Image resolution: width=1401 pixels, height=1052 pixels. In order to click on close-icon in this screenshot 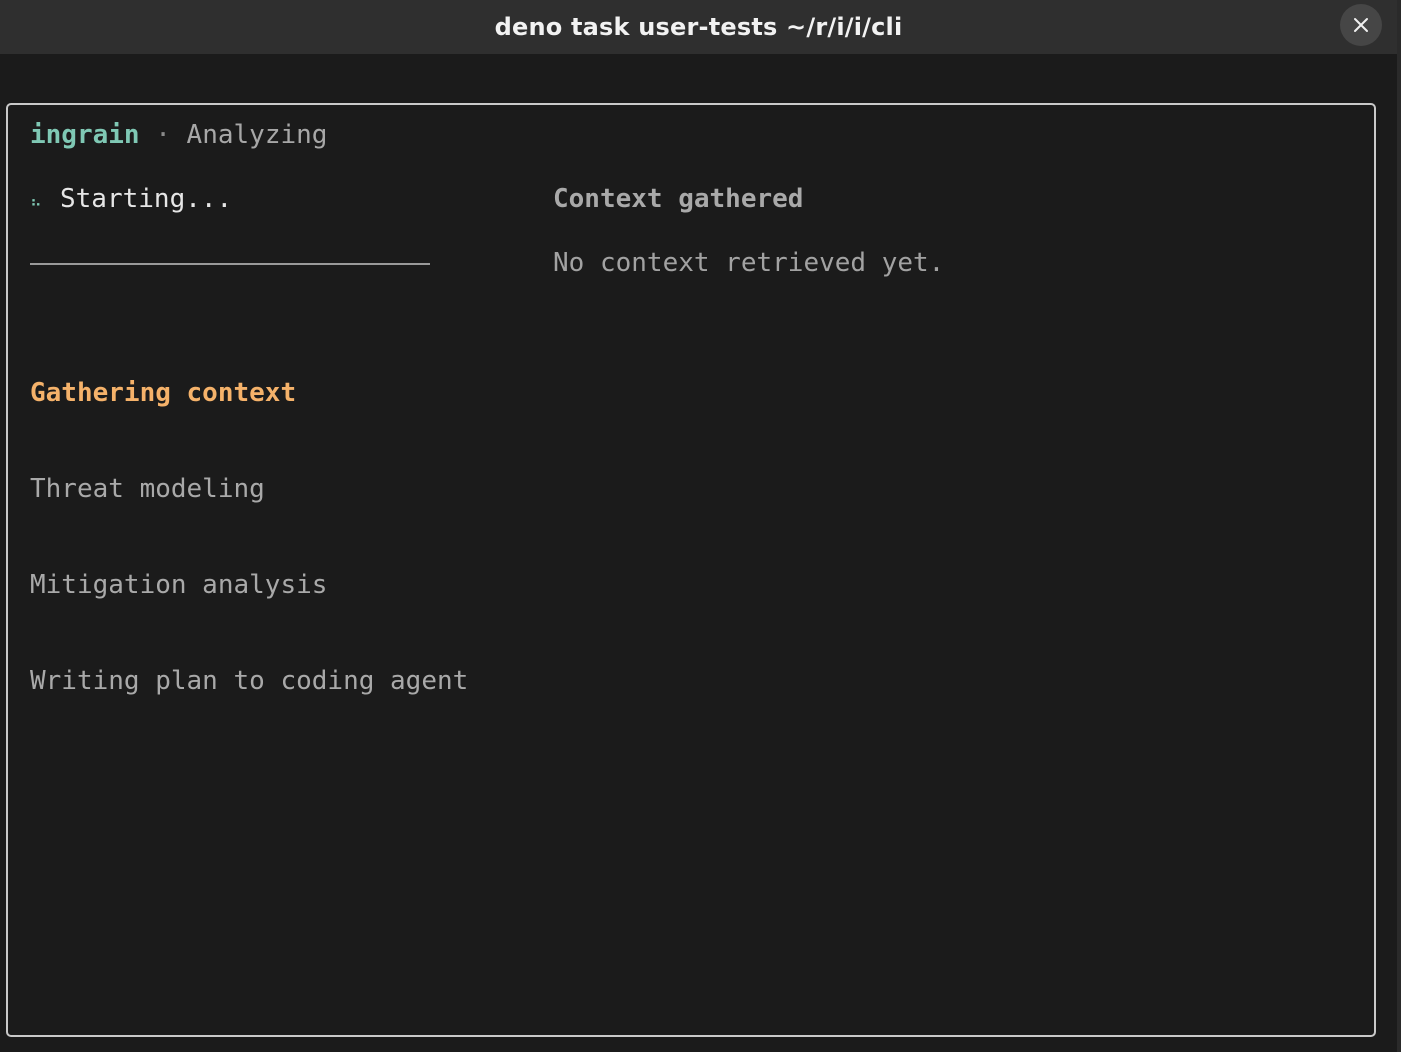, I will do `click(1361, 25)`.